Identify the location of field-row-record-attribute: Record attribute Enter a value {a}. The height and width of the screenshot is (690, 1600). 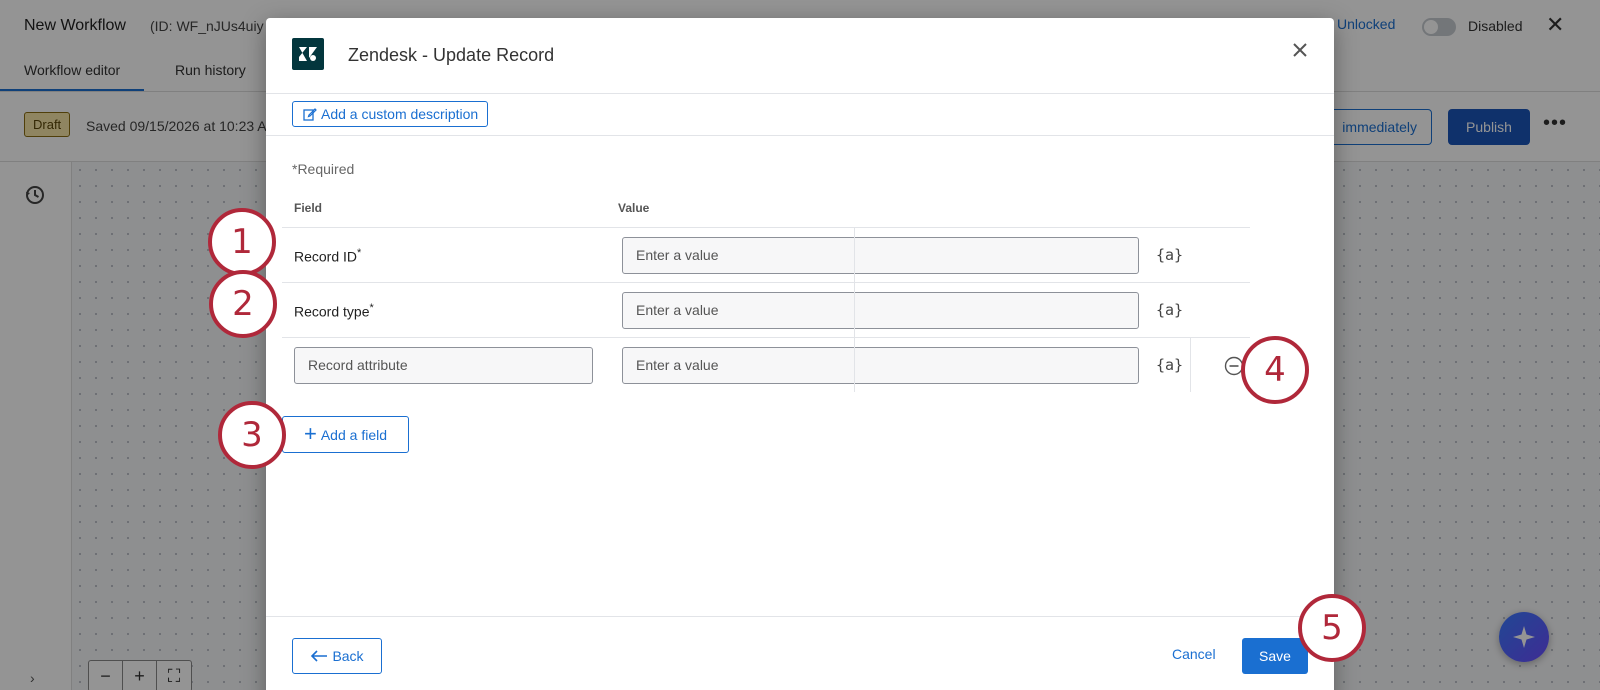
(766, 364).